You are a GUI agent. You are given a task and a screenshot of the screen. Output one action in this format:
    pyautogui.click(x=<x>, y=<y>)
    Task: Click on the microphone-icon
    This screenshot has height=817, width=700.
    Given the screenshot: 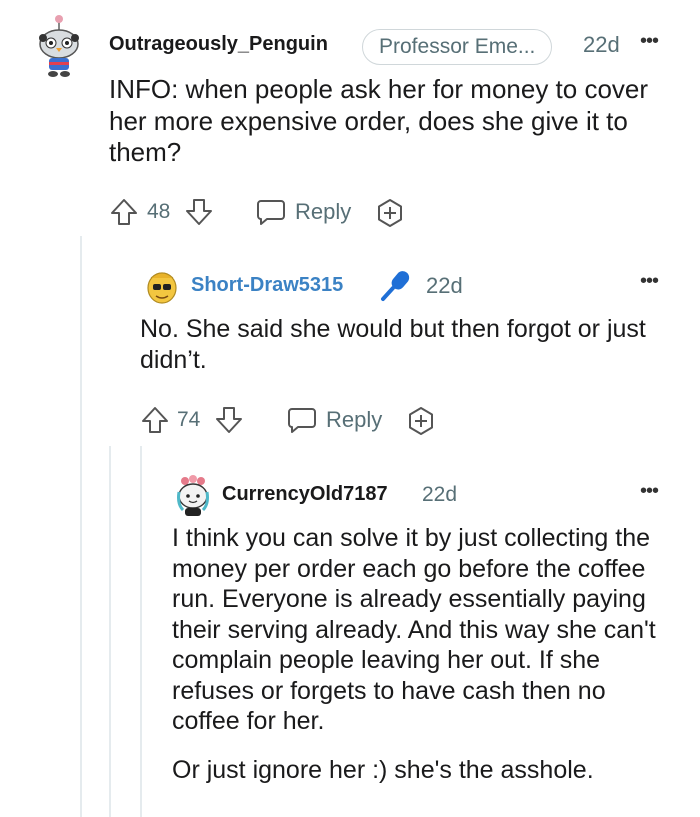 What is the action you would take?
    pyautogui.click(x=396, y=285)
    